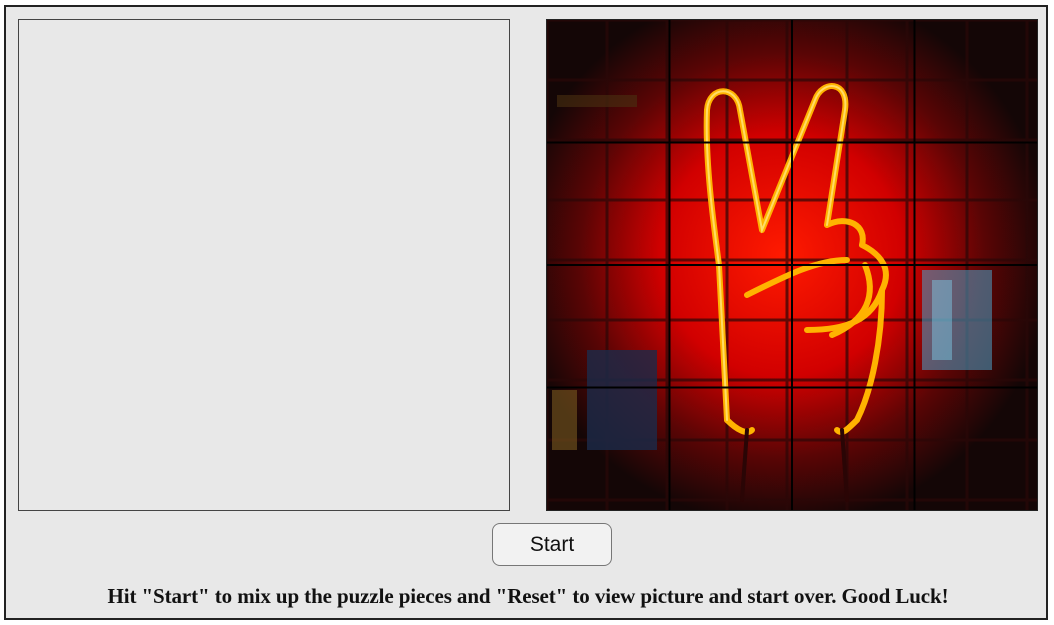  Describe the element at coordinates (552, 544) in the screenshot. I see `start-button: Start` at that location.